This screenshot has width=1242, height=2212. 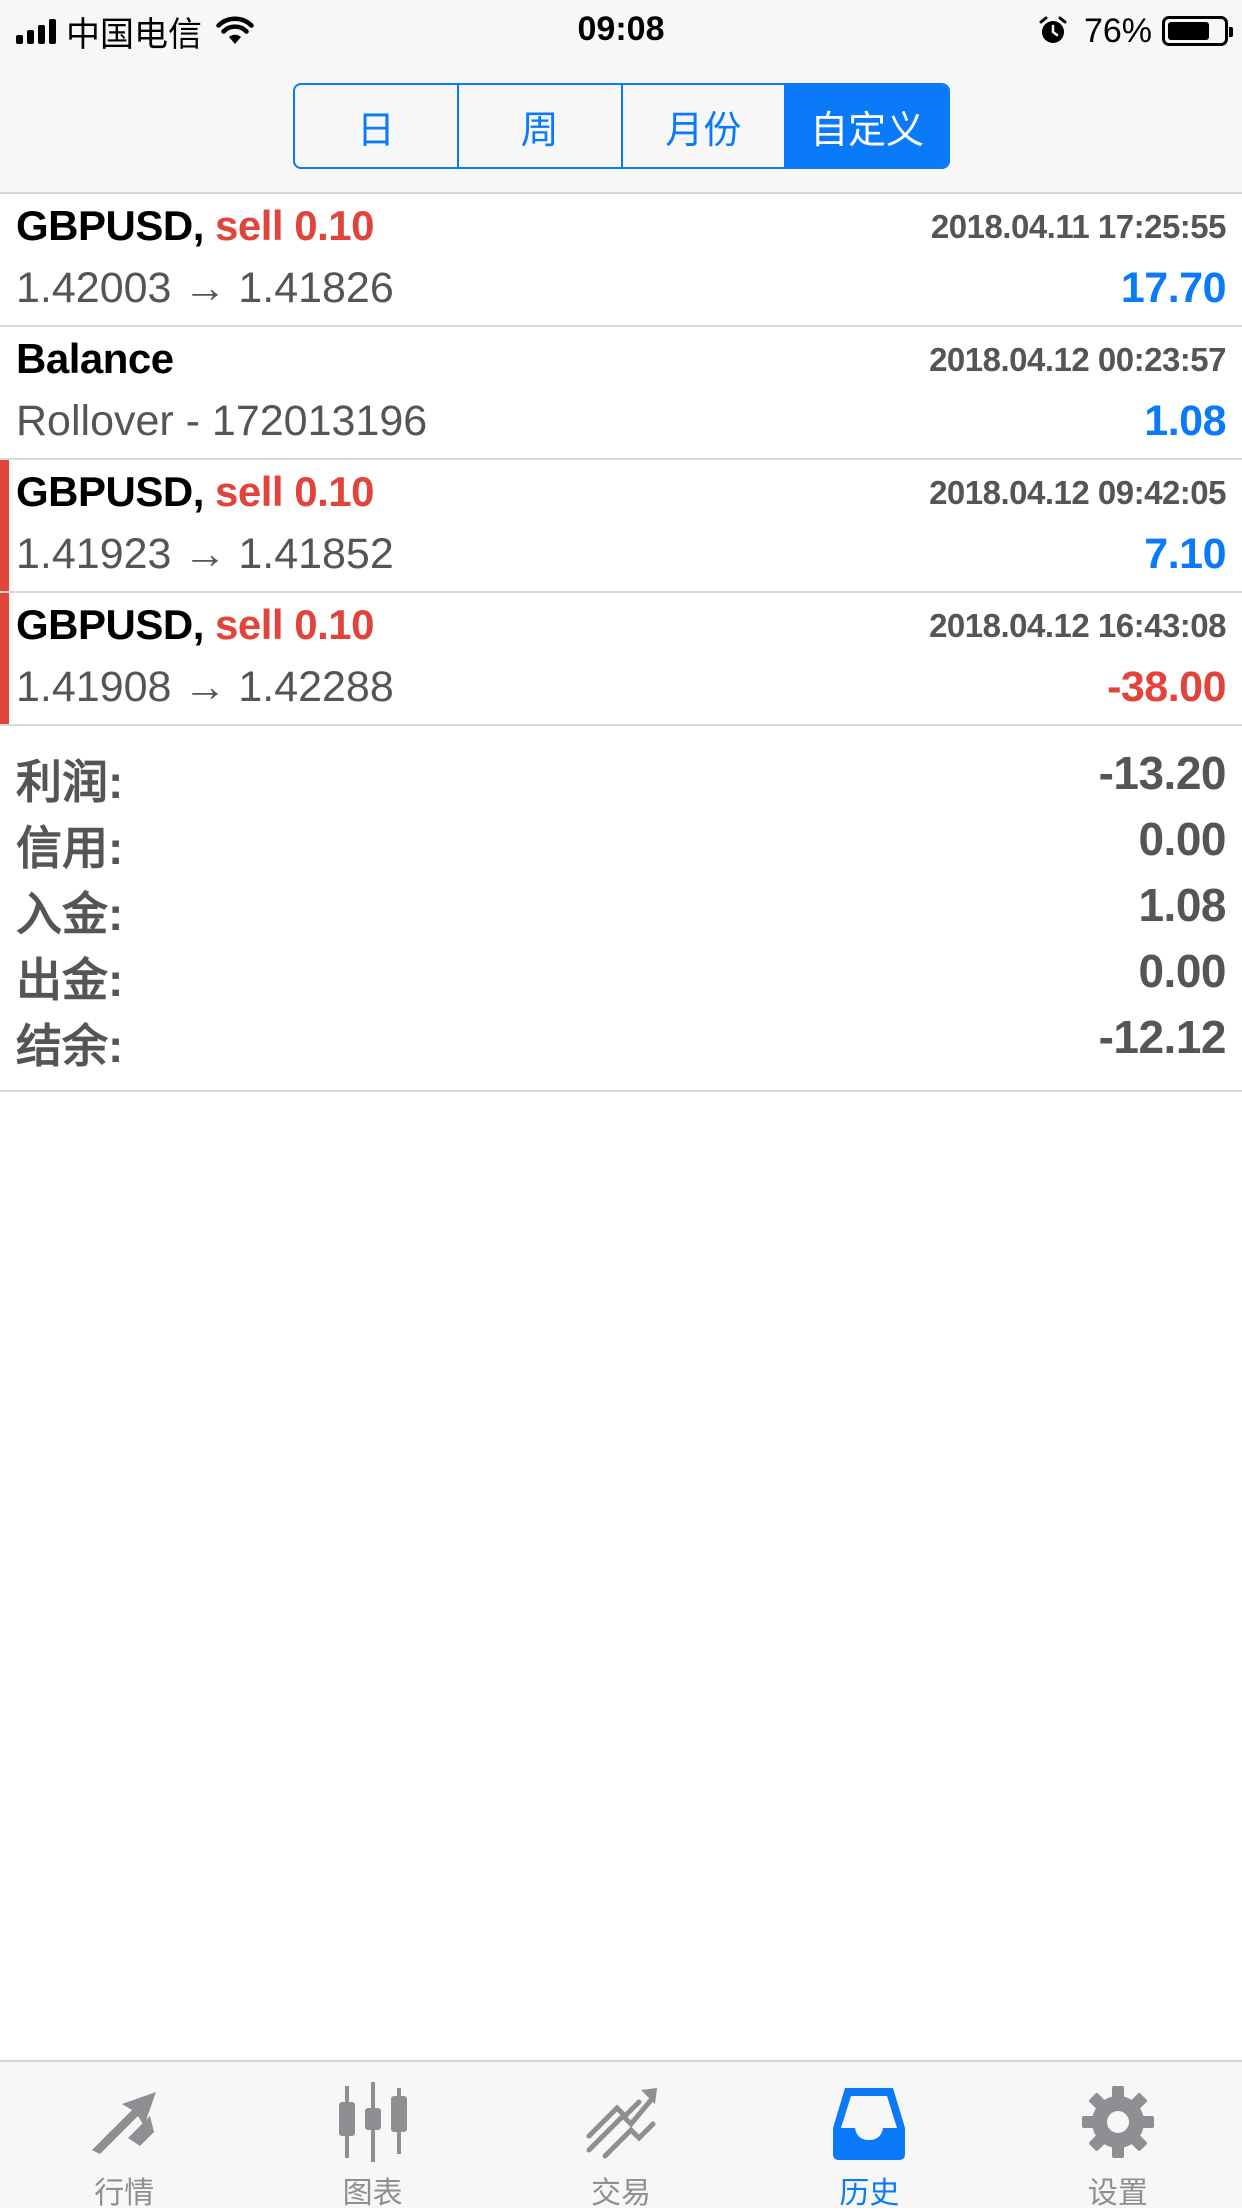 I want to click on tab-quotes: 行情, so click(x=124, y=2136).